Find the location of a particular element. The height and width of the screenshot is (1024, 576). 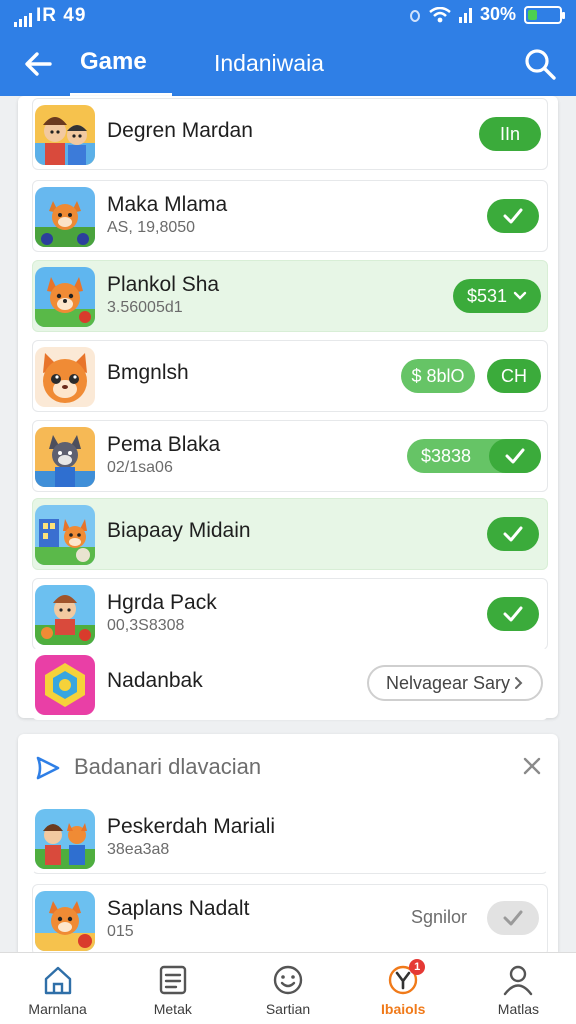

close-icon is located at coordinates (532, 766).